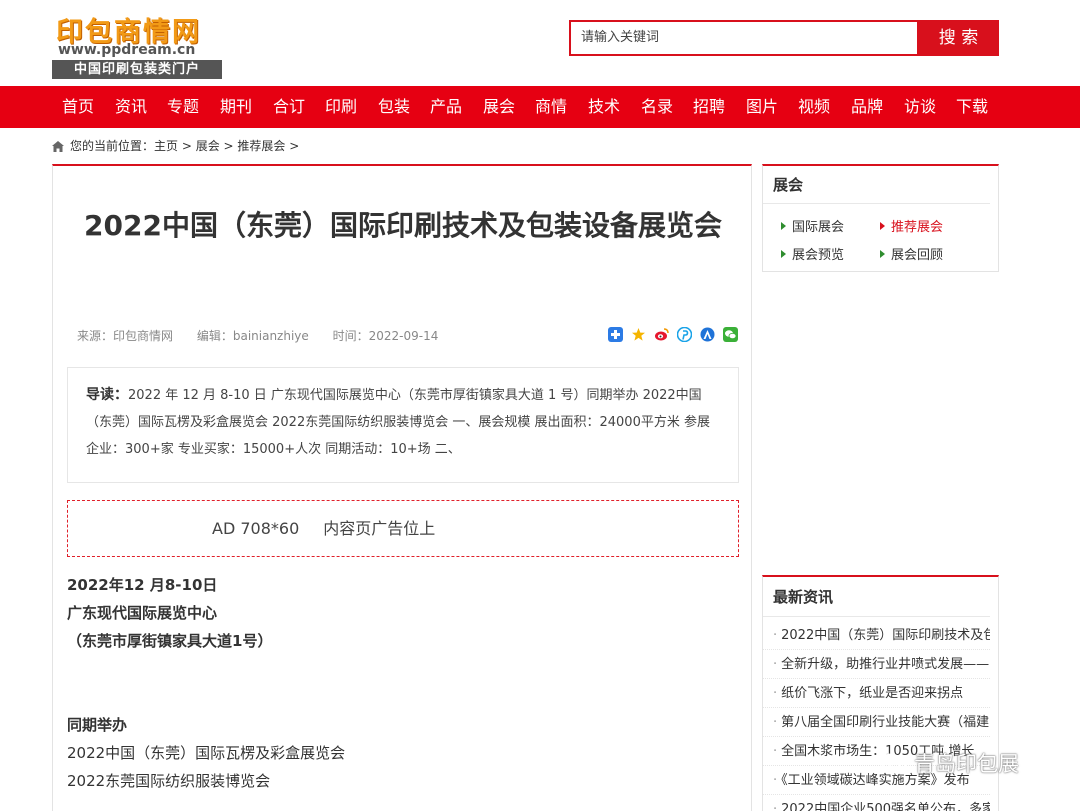 The height and width of the screenshot is (811, 1080). I want to click on nav-item-videos: 视频, so click(814, 107).